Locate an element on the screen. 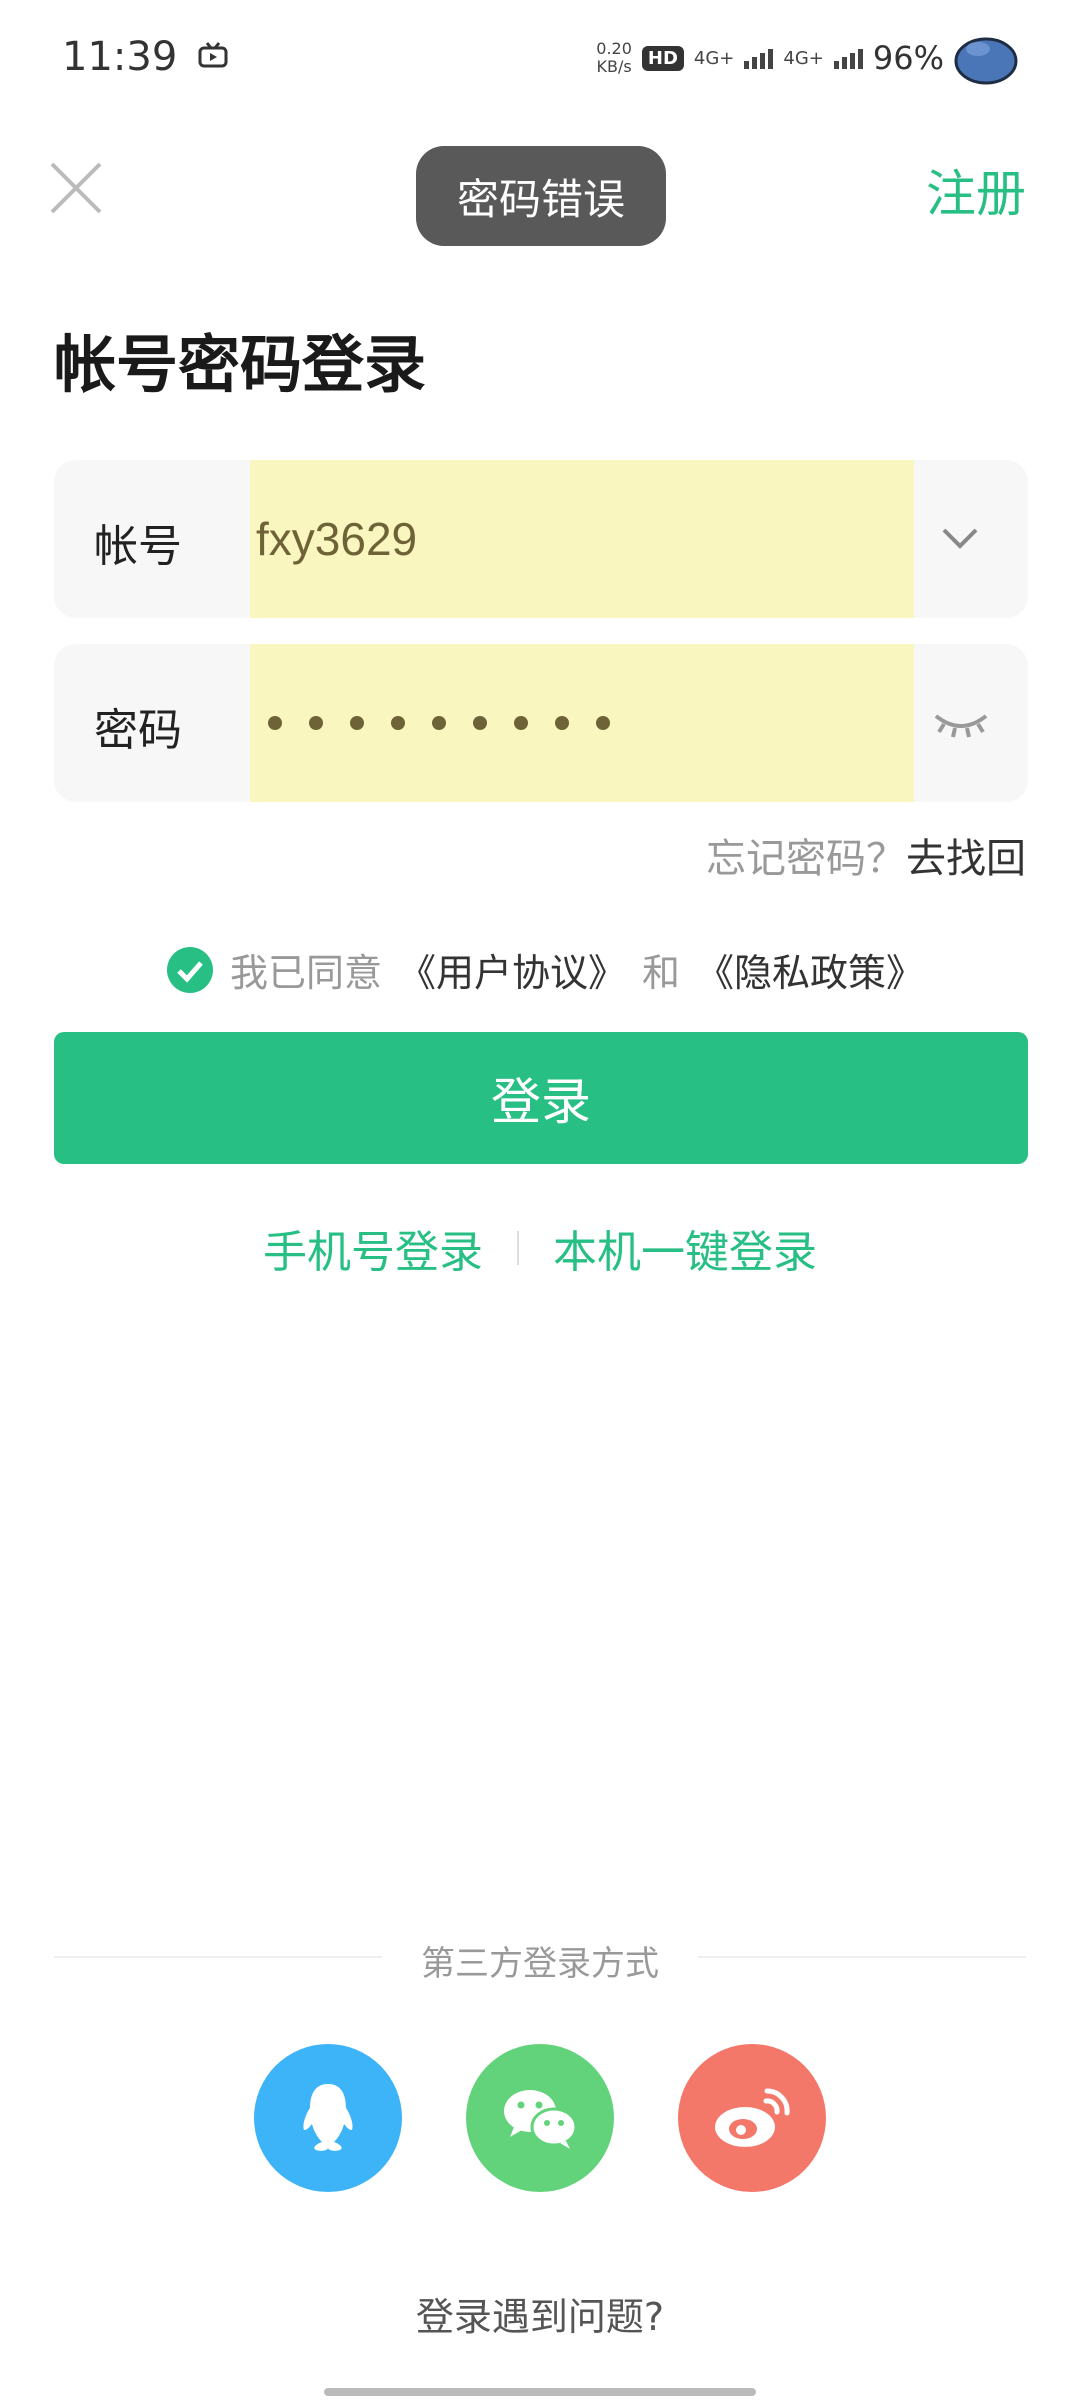 This screenshot has width=1080, height=2400. password-label: 密码 is located at coordinates (138, 730).